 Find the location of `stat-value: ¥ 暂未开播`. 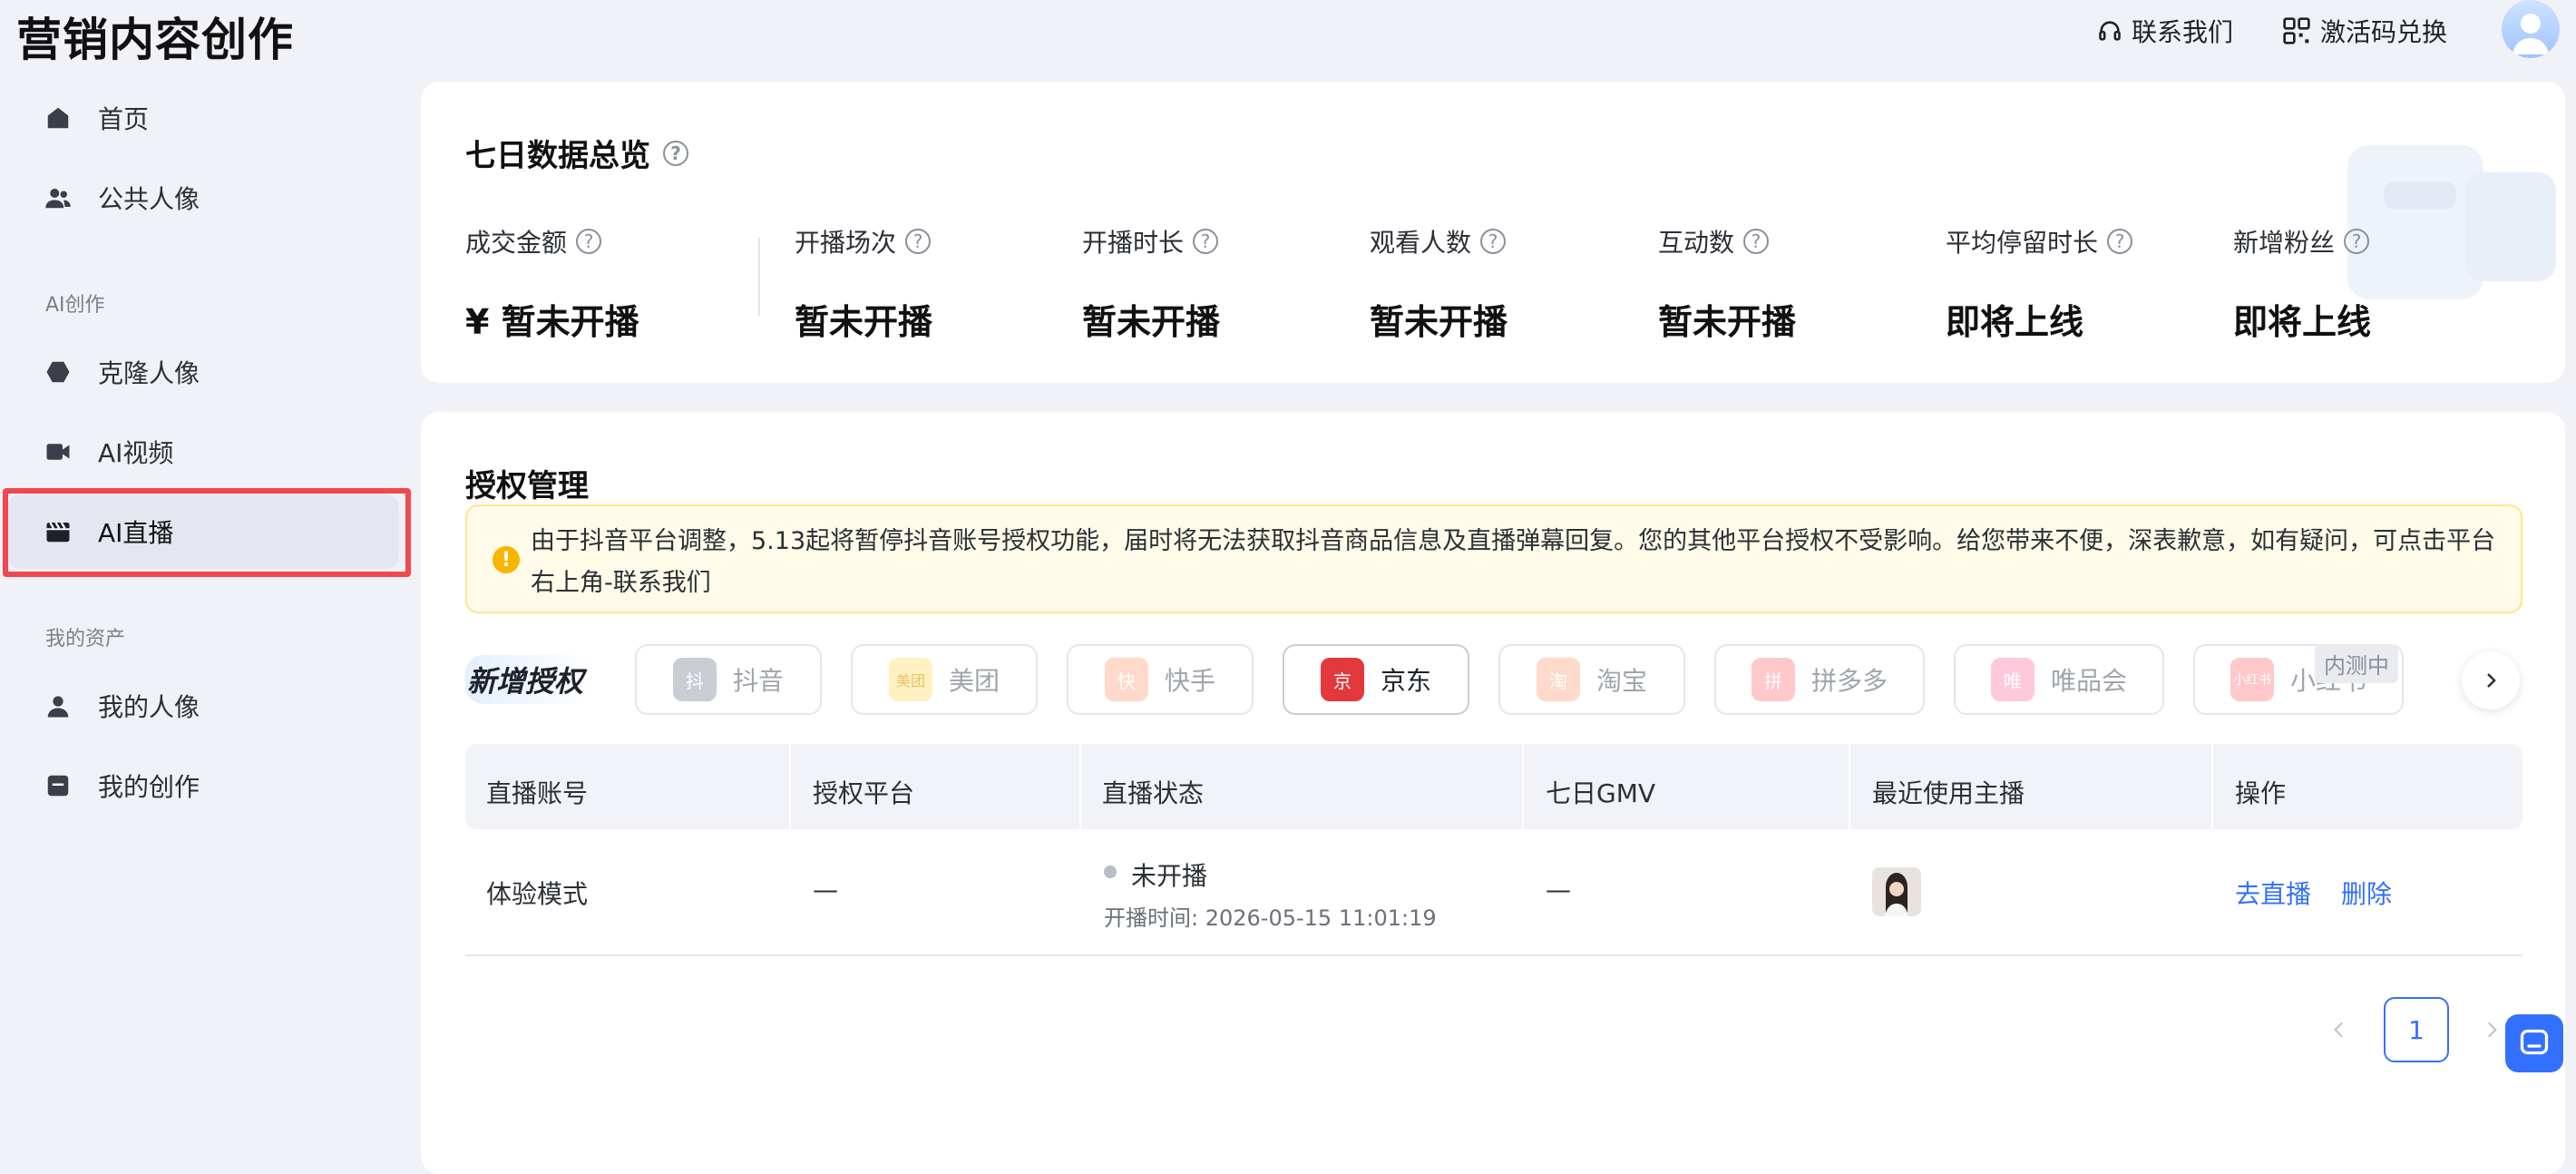

stat-value: ¥ 暂未开播 is located at coordinates (552, 322).